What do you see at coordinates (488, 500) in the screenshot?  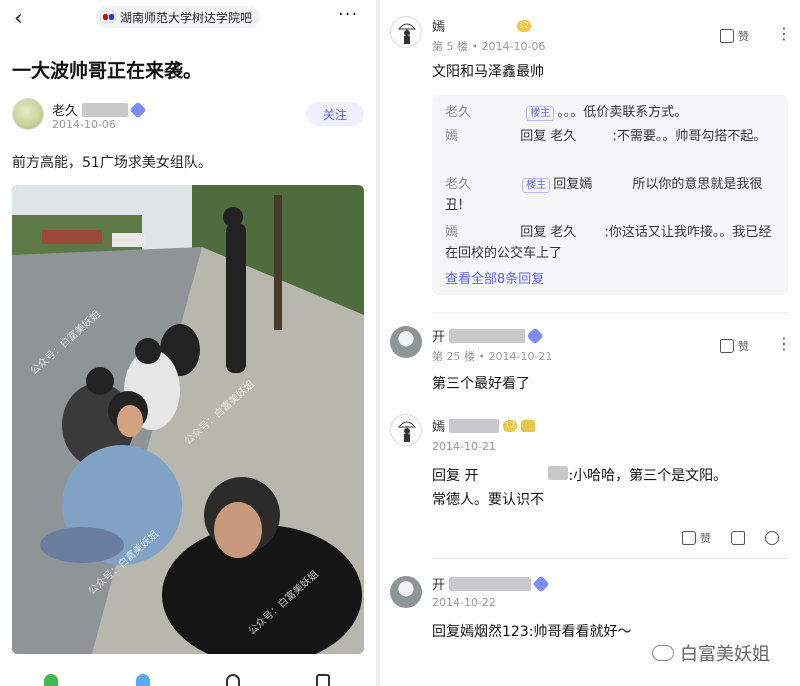 I see `comment-line: 常德人。要认识不` at bounding box center [488, 500].